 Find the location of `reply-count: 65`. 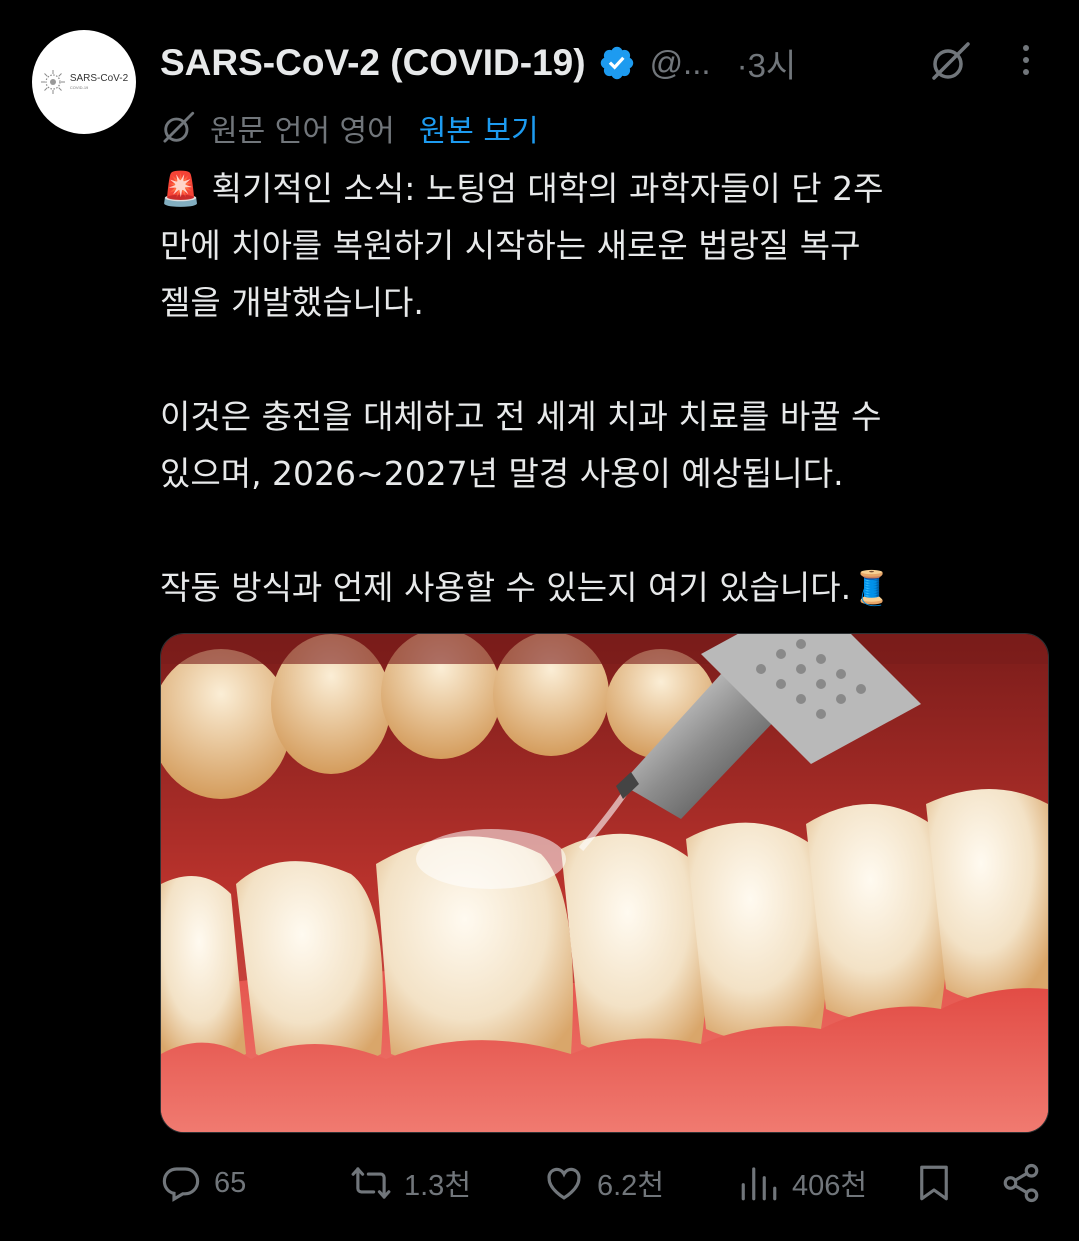

reply-count: 65 is located at coordinates (230, 1182).